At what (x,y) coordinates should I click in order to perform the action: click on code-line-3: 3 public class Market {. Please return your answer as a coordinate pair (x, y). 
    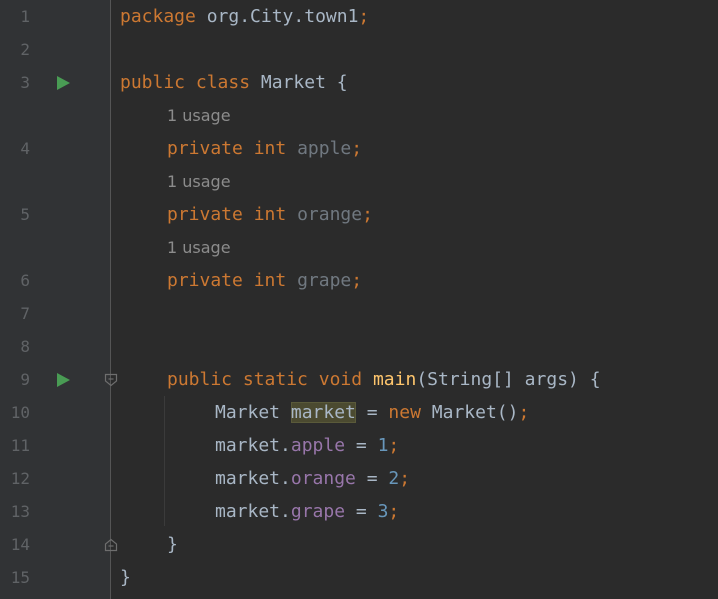
    Looking at the image, I should click on (359, 82).